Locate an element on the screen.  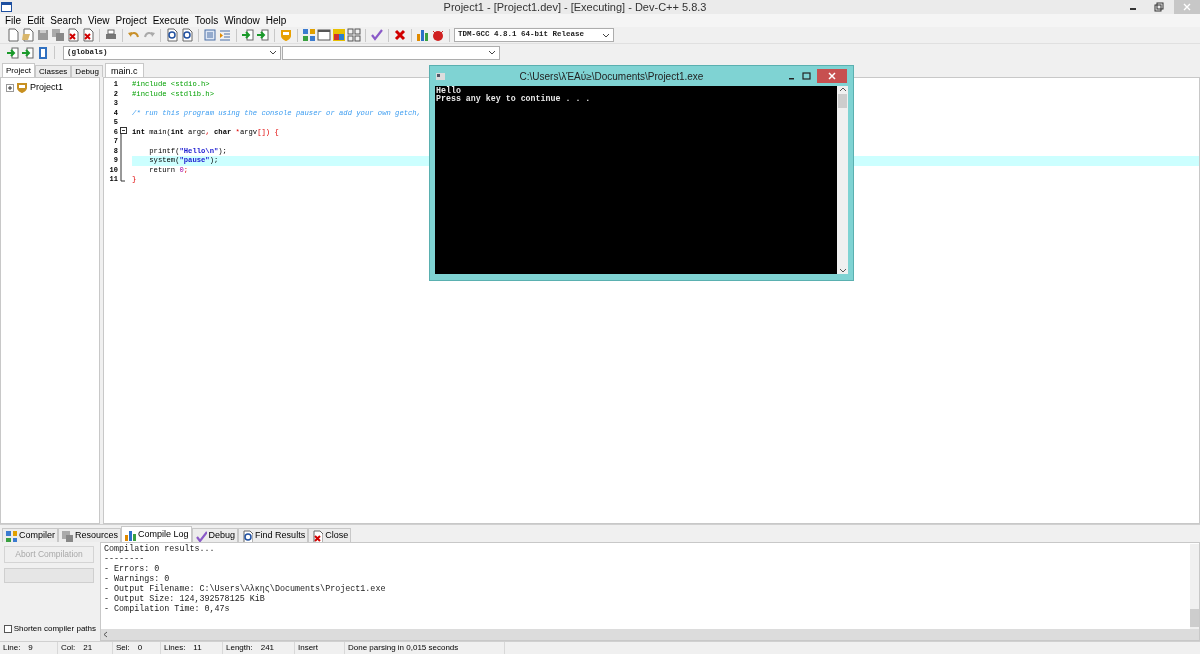
status-value: 0 is located at coordinates (140, 648).